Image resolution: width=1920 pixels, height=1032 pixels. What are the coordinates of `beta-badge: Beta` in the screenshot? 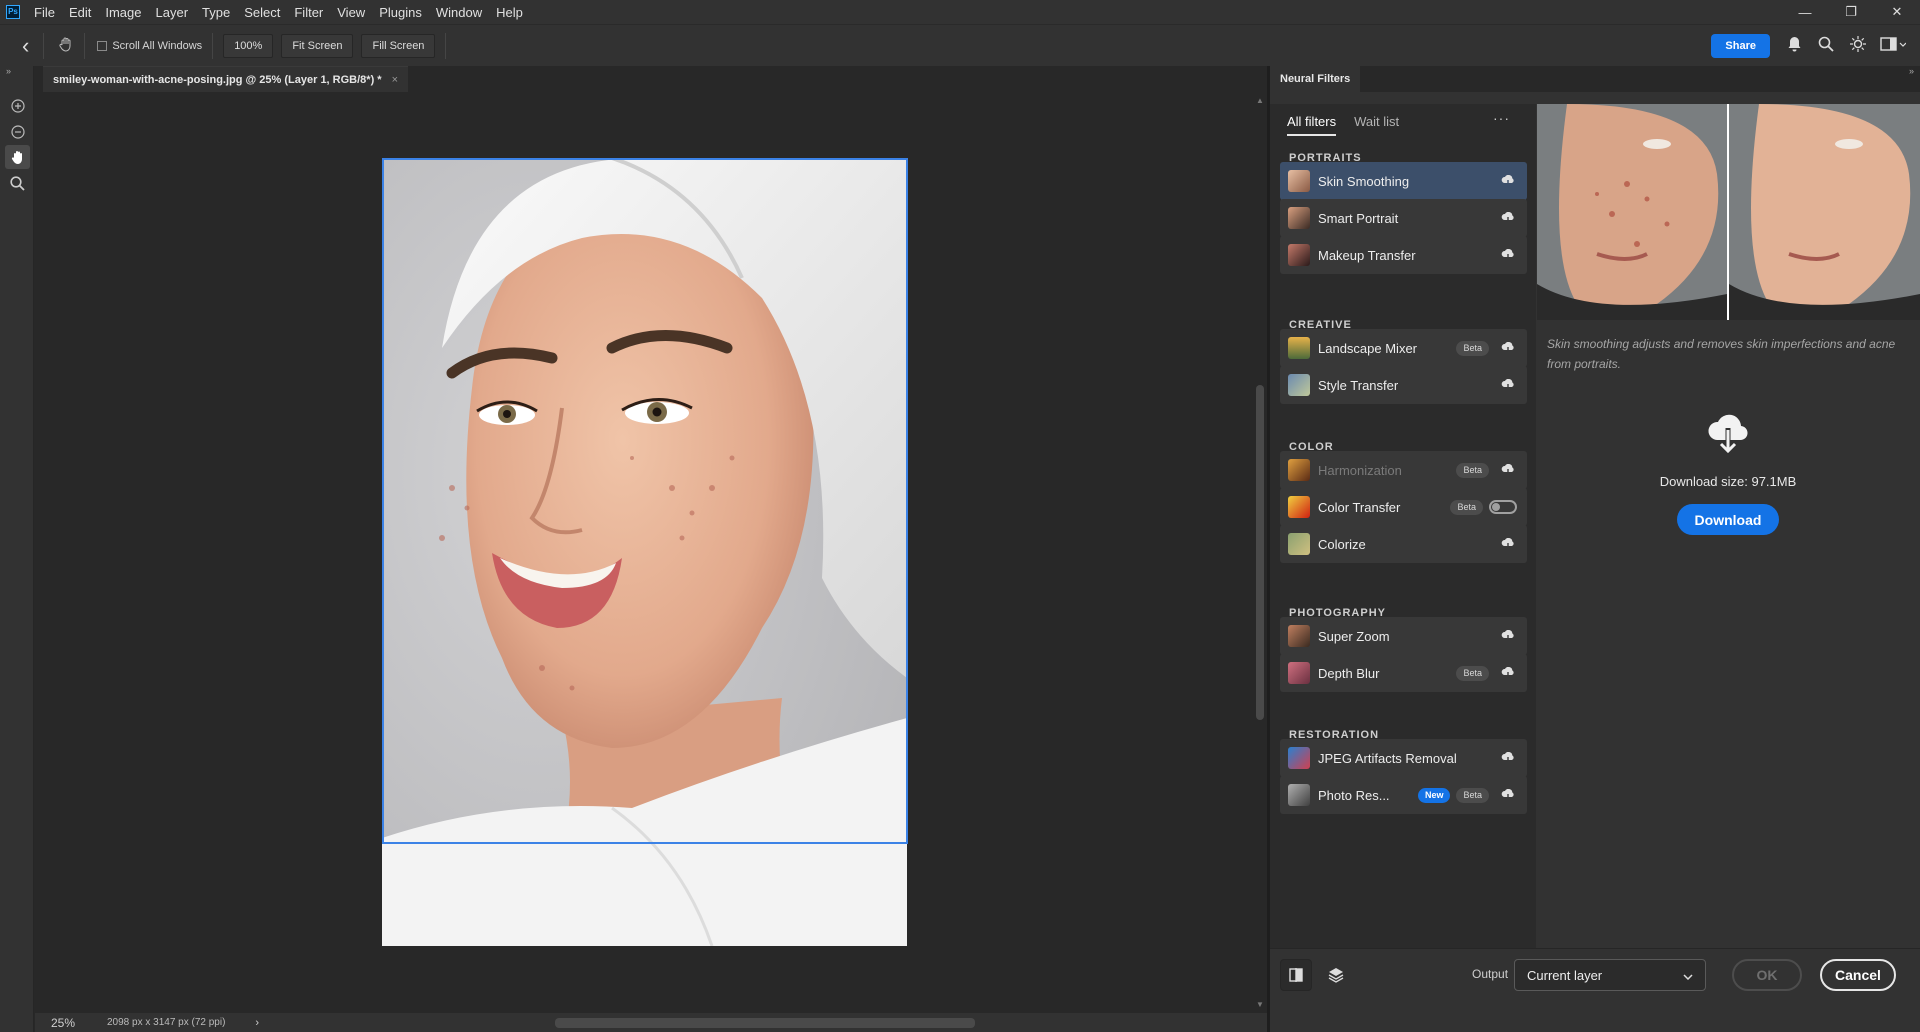 It's located at (1472, 795).